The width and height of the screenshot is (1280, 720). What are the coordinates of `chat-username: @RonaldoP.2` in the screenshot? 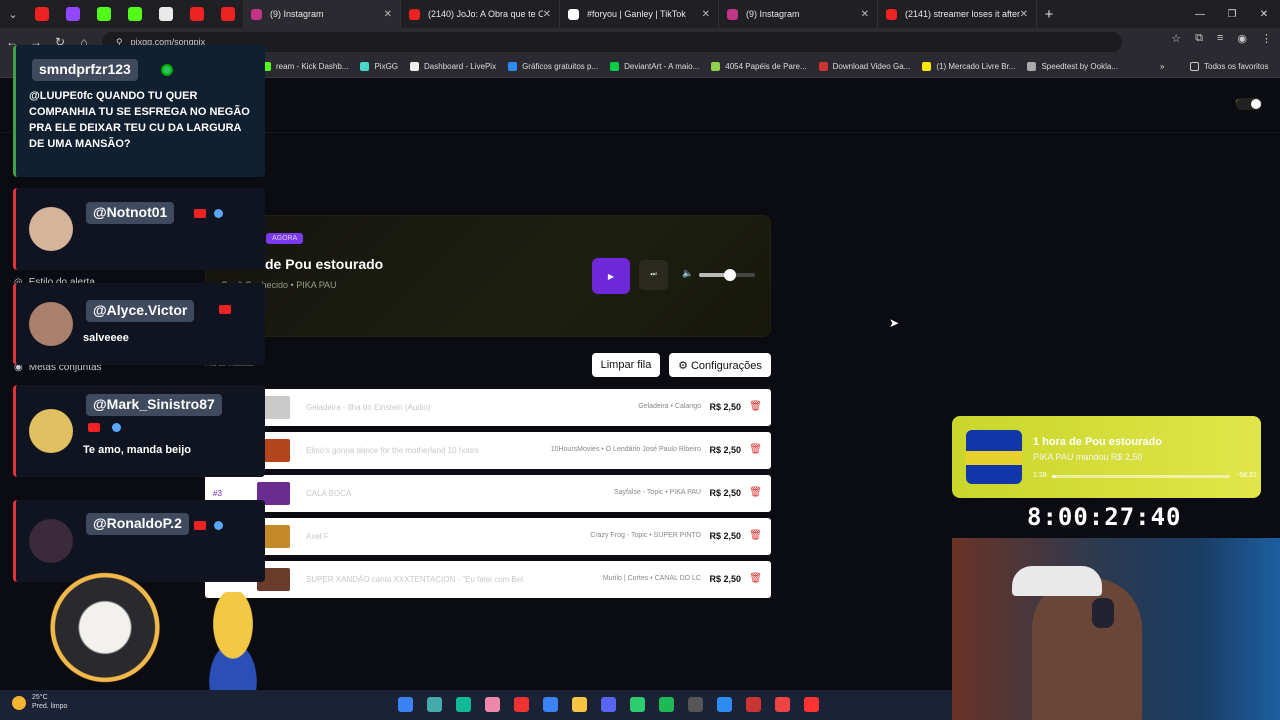 It's located at (137, 524).